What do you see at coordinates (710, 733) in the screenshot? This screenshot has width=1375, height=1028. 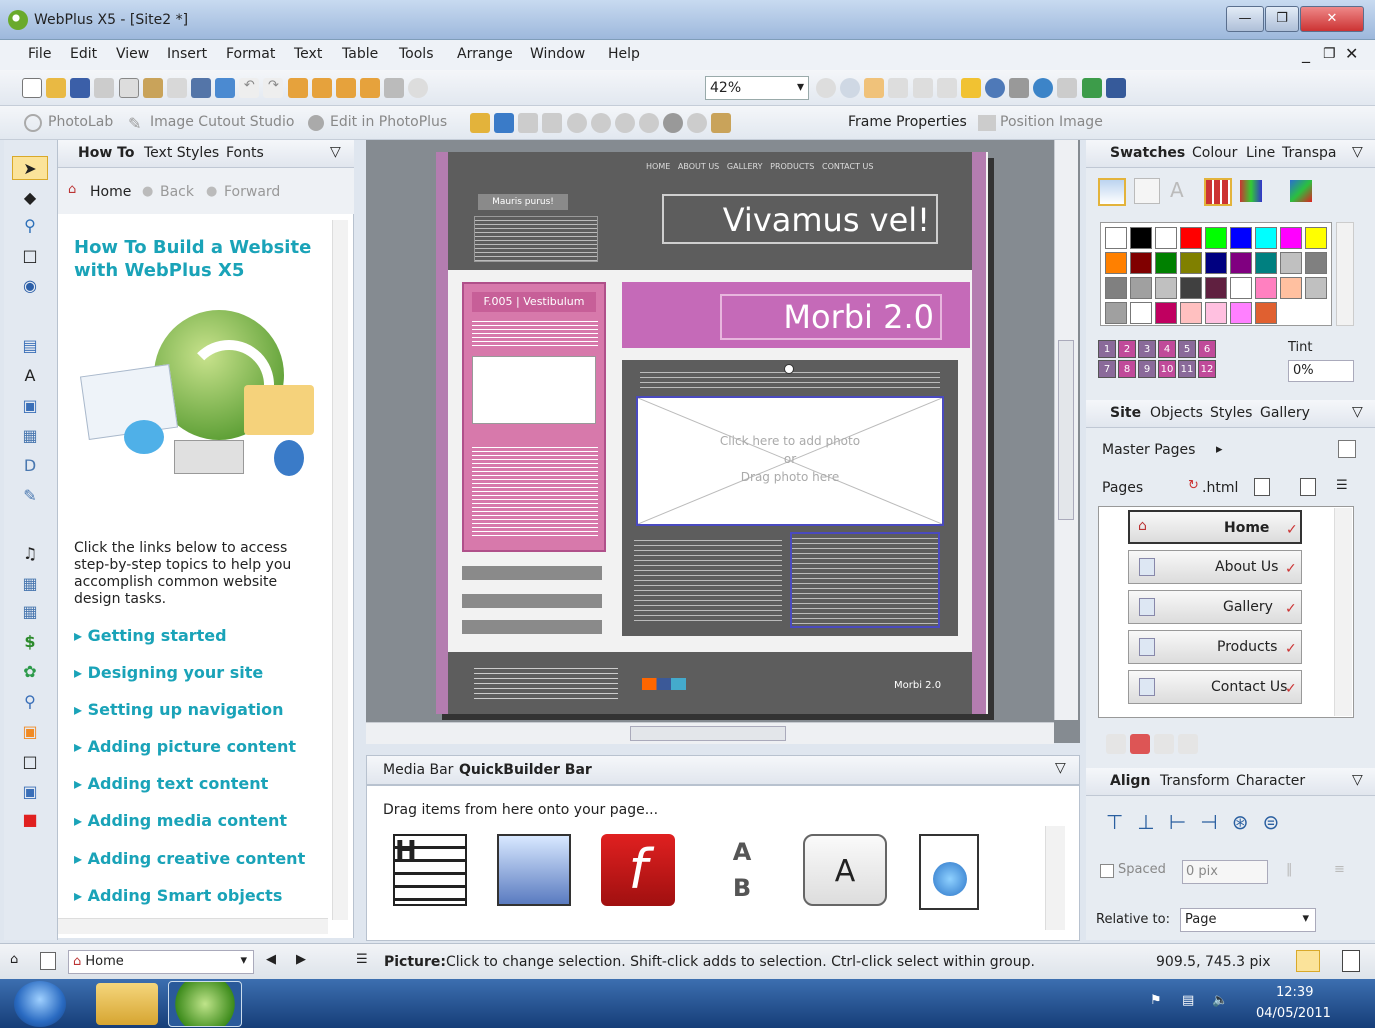 I see `canvas-hscrollbar` at bounding box center [710, 733].